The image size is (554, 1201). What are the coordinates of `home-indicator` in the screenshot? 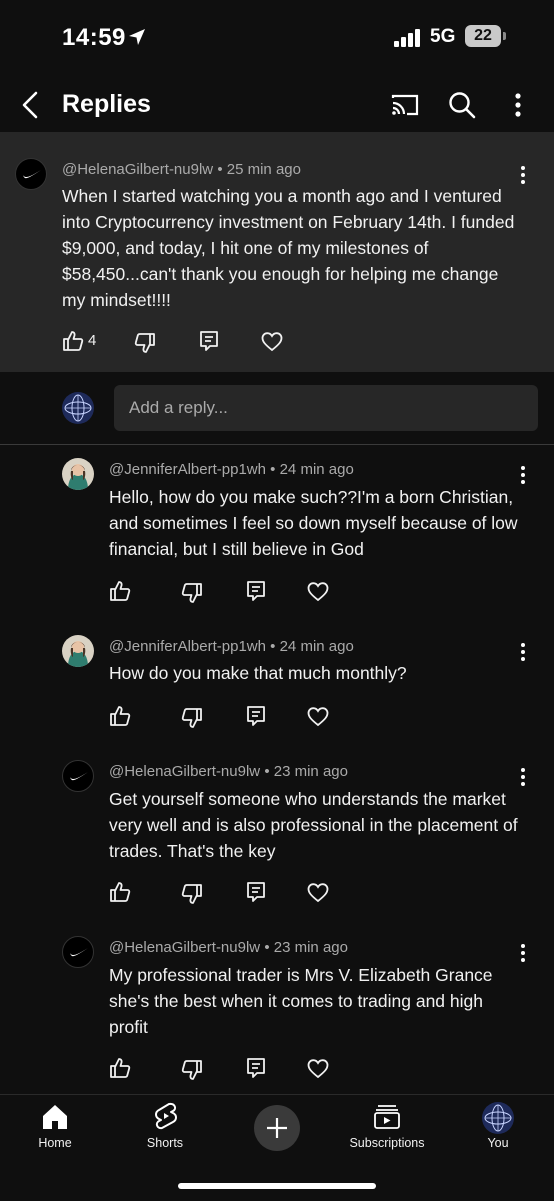 It's located at (277, 1186).